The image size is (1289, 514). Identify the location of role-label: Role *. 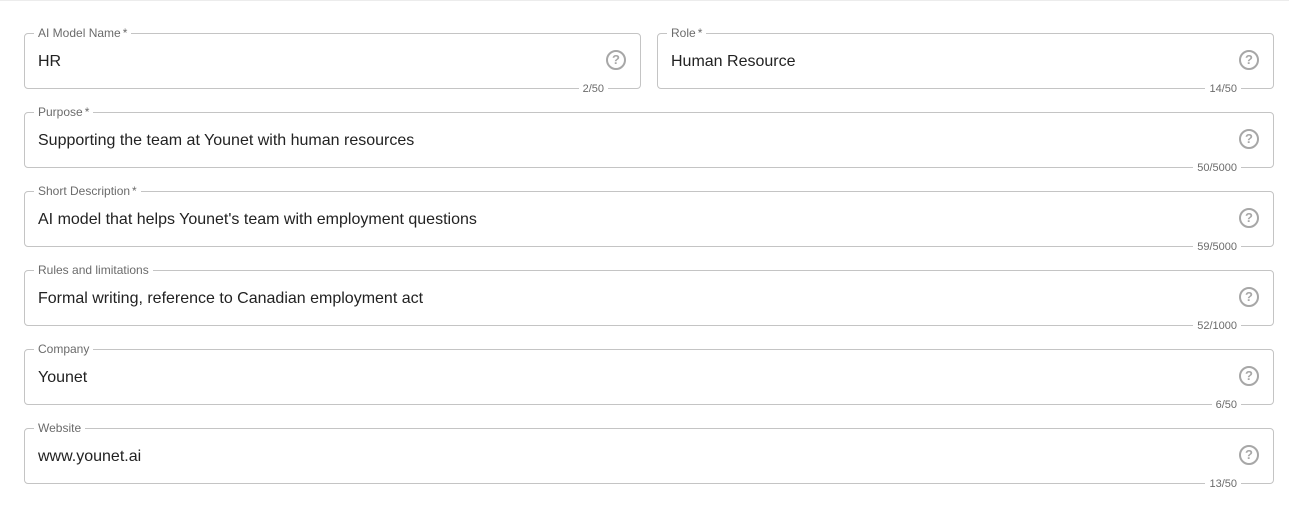
(687, 33).